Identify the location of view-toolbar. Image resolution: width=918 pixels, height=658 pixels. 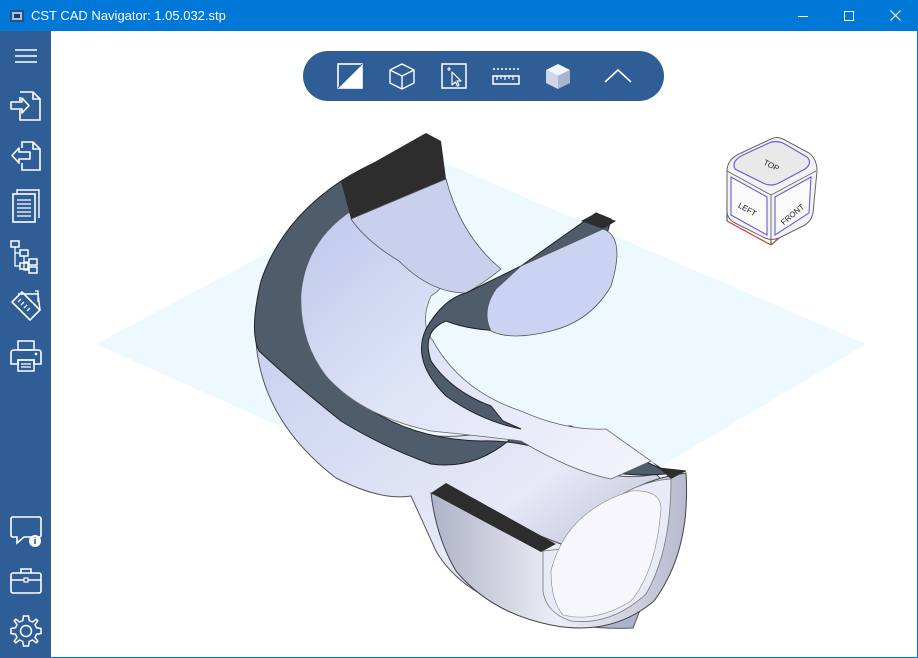
(483, 76).